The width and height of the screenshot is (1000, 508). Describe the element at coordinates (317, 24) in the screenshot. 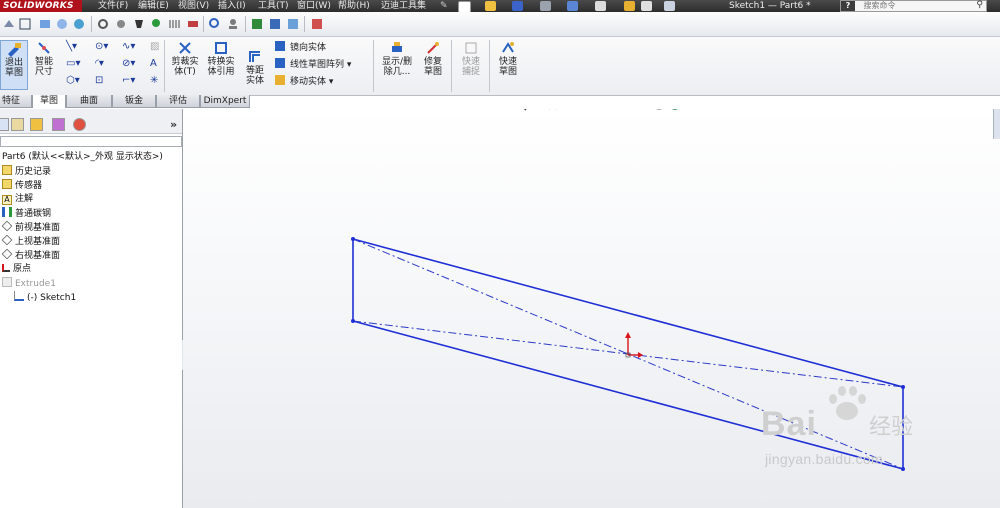

I see `layout-icon` at that location.